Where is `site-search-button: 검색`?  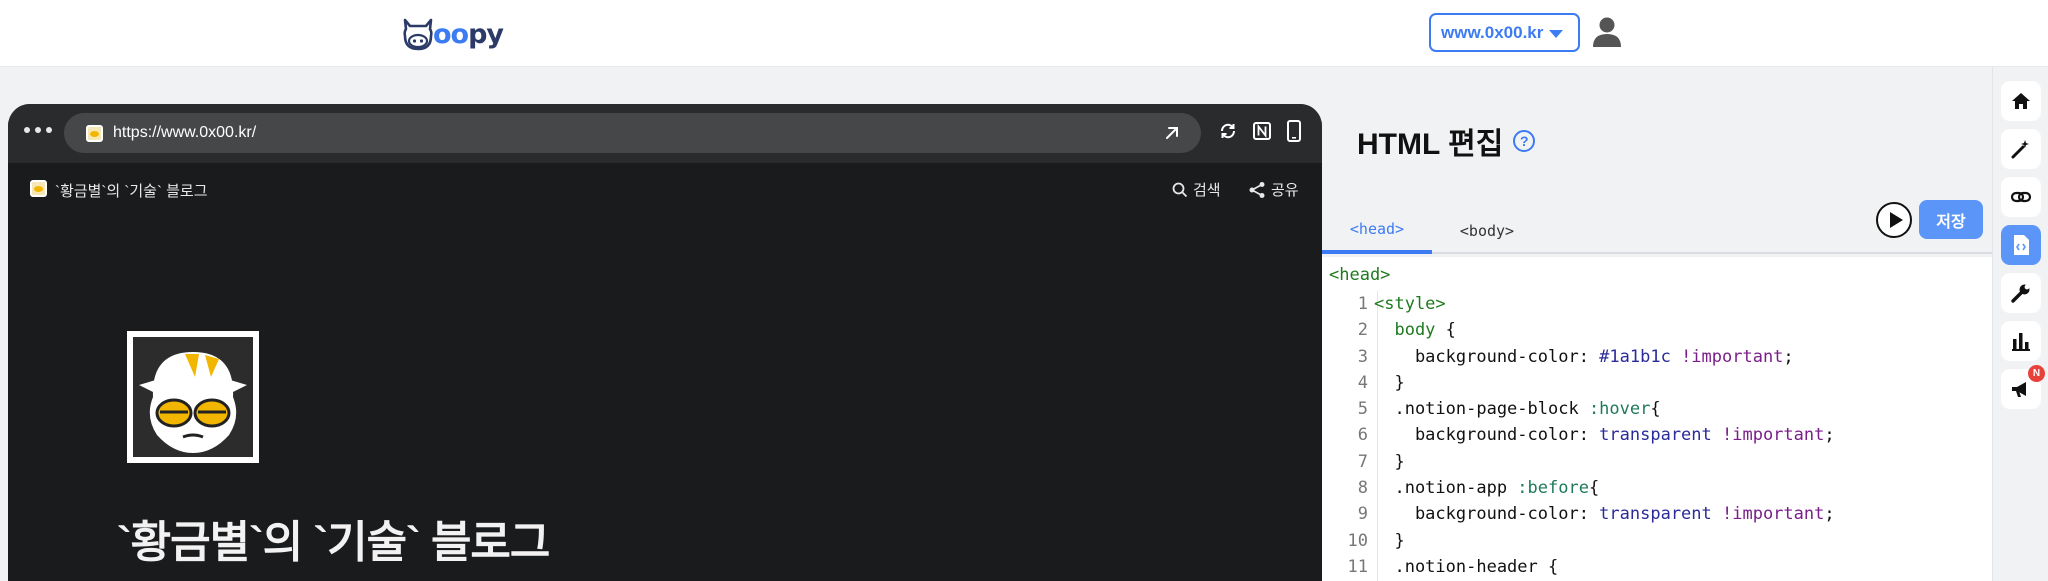 site-search-button: 검색 is located at coordinates (1196, 189).